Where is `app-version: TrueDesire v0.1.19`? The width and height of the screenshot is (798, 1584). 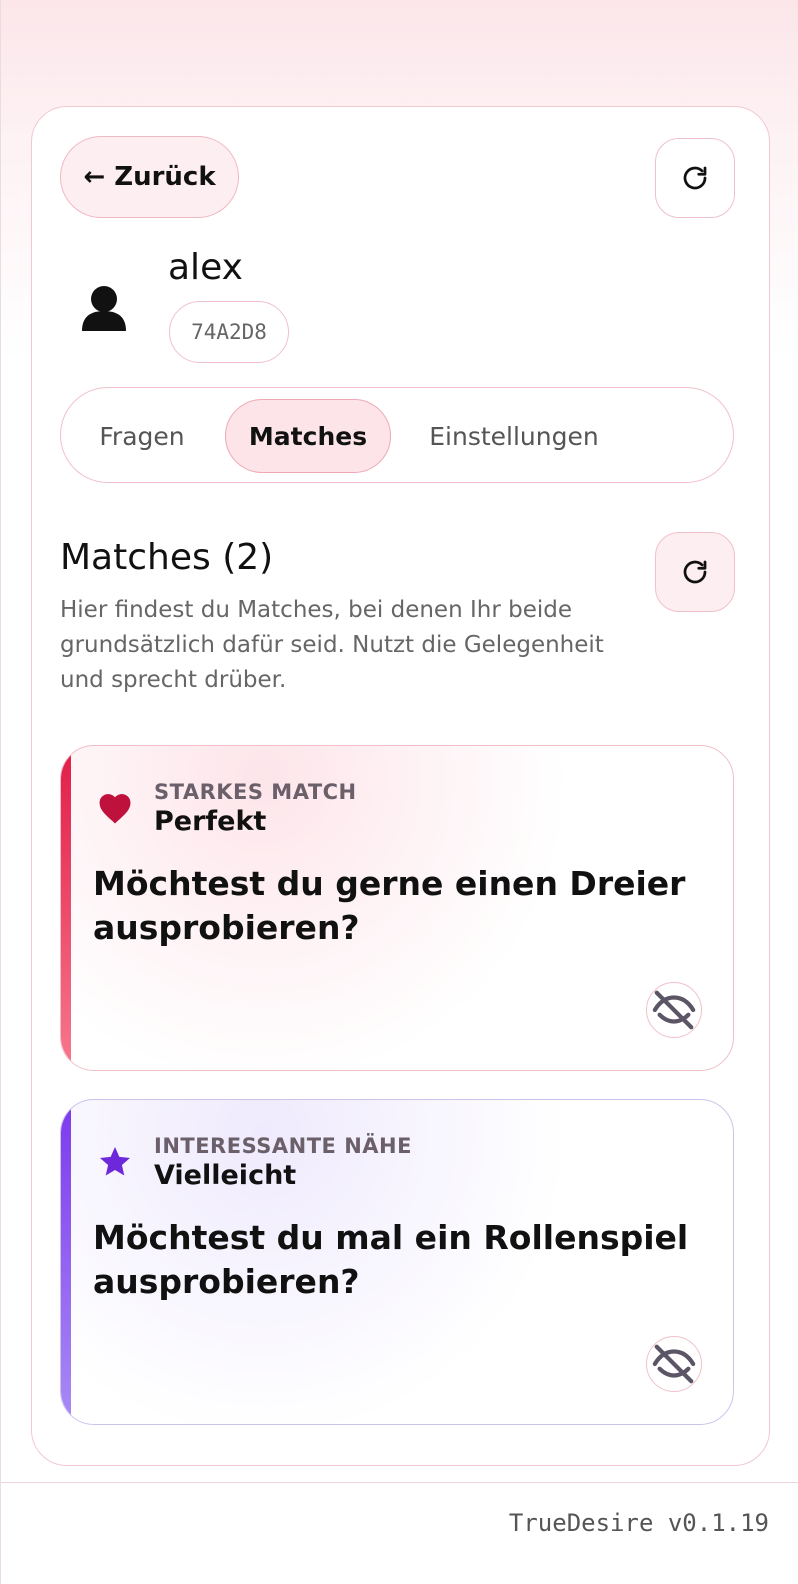 app-version: TrueDesire v0.1.19 is located at coordinates (638, 1523).